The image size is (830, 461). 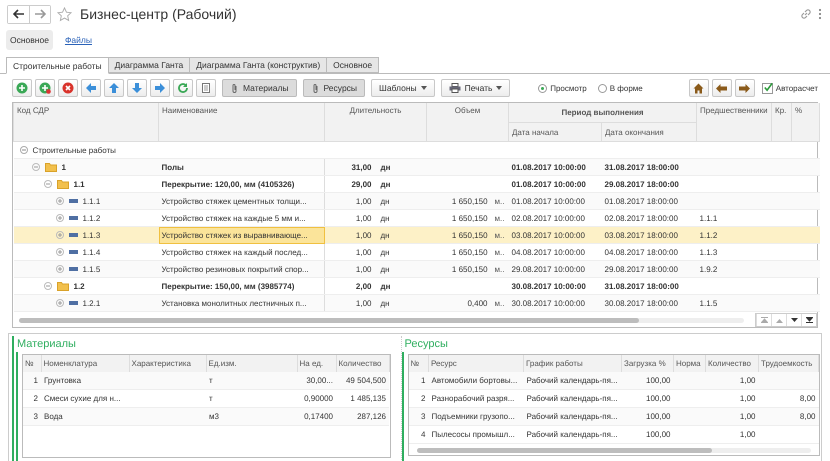 What do you see at coordinates (183, 88) in the screenshot?
I see `refresh-button` at bounding box center [183, 88].